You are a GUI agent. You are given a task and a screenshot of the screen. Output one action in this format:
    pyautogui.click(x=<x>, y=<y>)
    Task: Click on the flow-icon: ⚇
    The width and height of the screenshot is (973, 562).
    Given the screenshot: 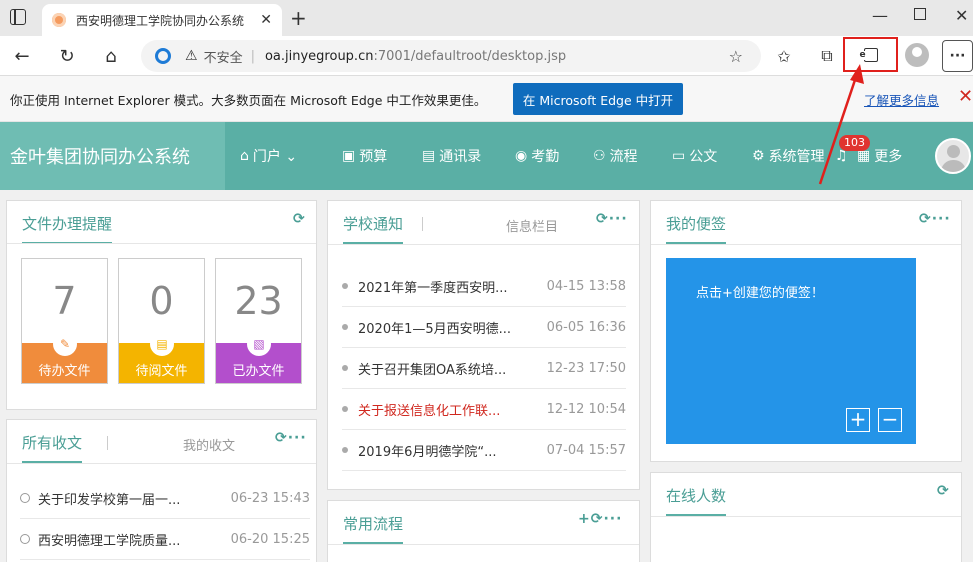 What is the action you would take?
    pyautogui.click(x=599, y=156)
    